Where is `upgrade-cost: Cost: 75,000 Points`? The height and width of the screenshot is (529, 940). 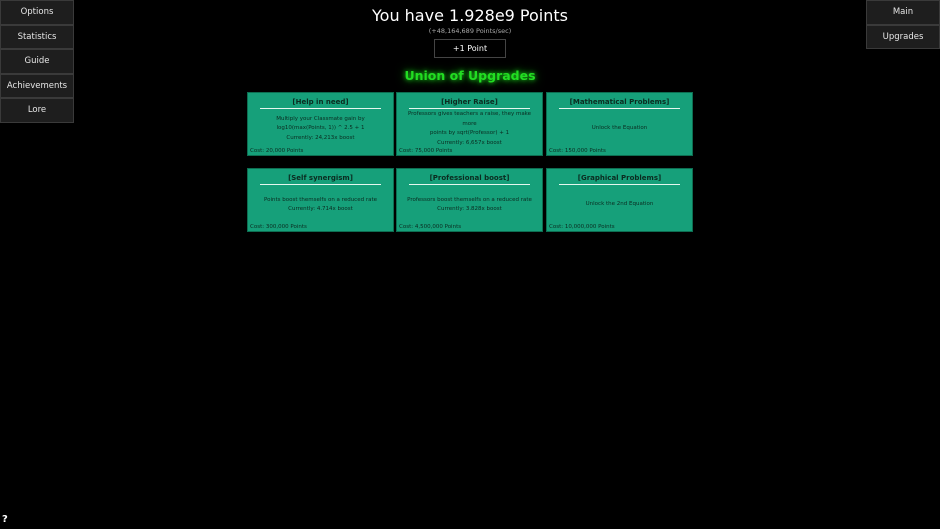 upgrade-cost: Cost: 75,000 Points is located at coordinates (426, 151).